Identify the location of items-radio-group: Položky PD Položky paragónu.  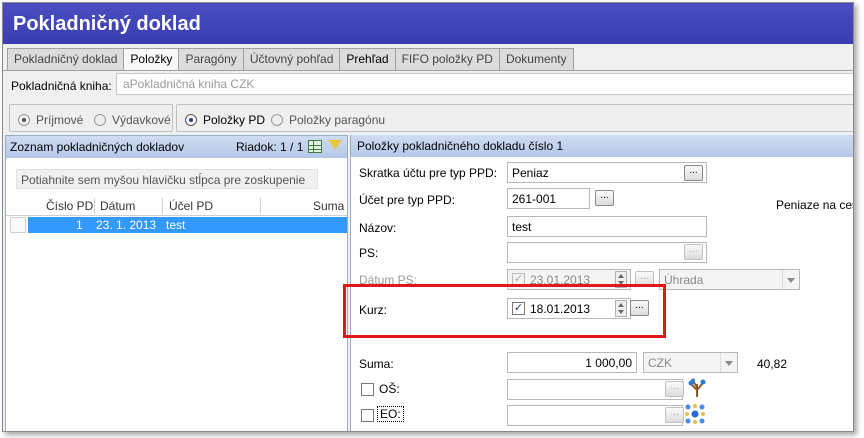
(514, 118).